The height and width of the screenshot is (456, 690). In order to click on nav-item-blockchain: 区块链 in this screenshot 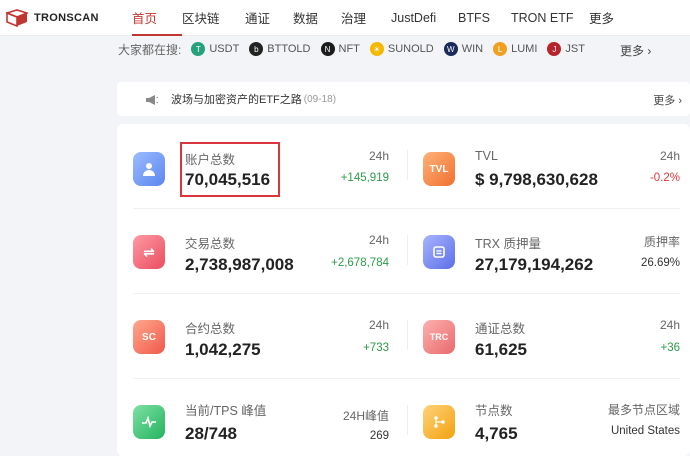, I will do `click(213, 18)`.